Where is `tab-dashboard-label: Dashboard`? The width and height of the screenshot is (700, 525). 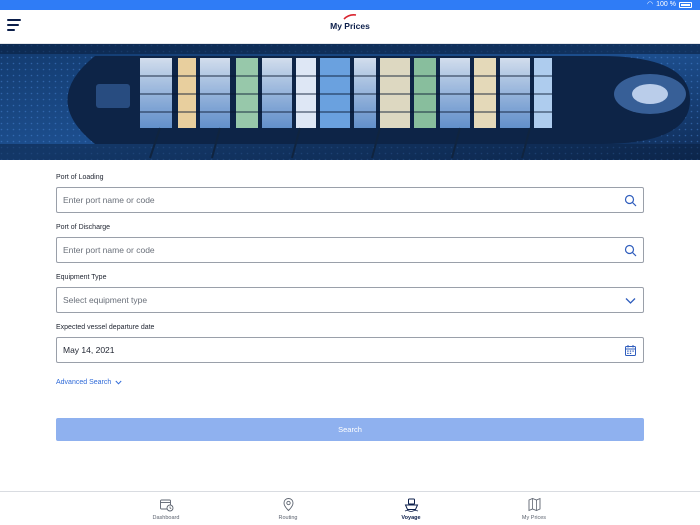
tab-dashboard-label: Dashboard is located at coordinates (166, 518).